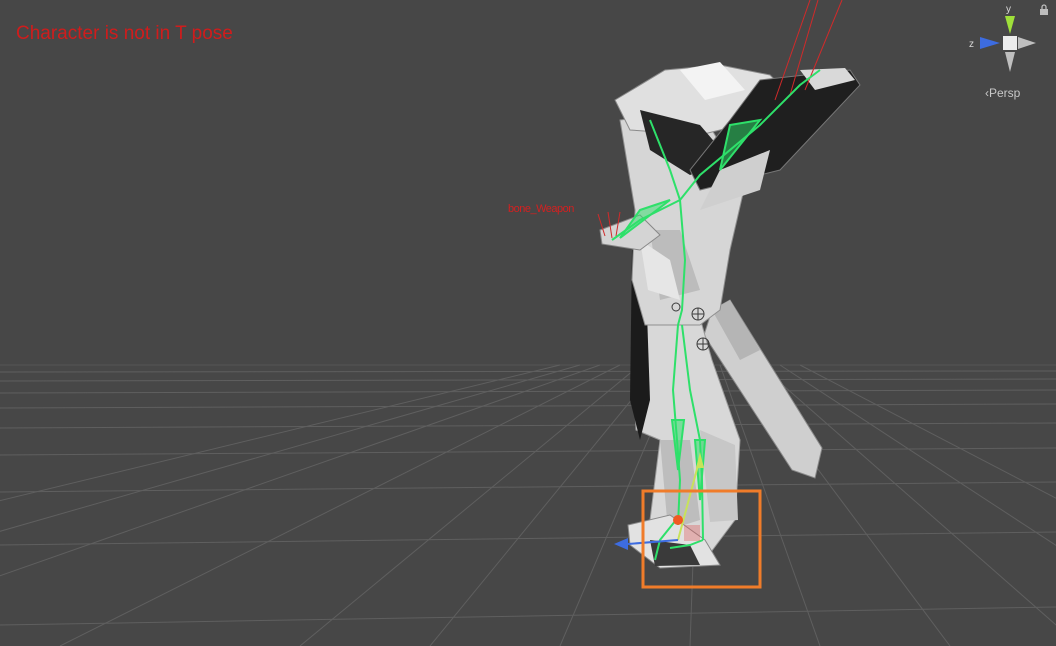 Image resolution: width=1056 pixels, height=646 pixels. I want to click on gizmo-axis-y-label: y, so click(1008, 9).